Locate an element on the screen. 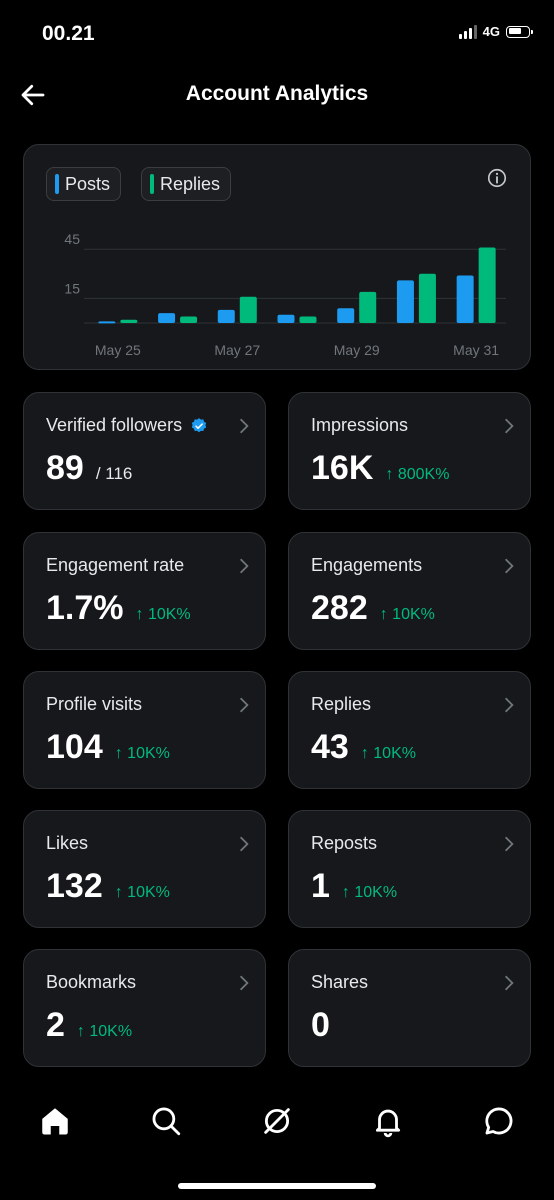 The image size is (554, 1200). stat-value-row: 0 is located at coordinates (320, 1025).